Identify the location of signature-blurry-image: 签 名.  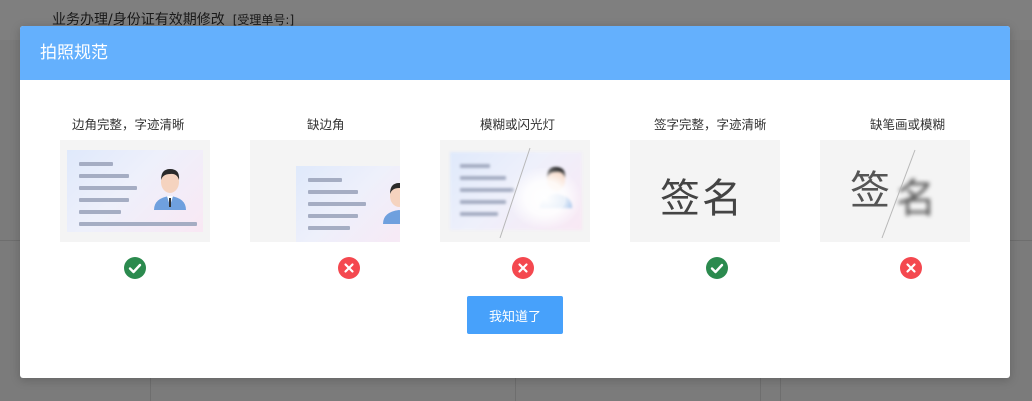
(895, 191).